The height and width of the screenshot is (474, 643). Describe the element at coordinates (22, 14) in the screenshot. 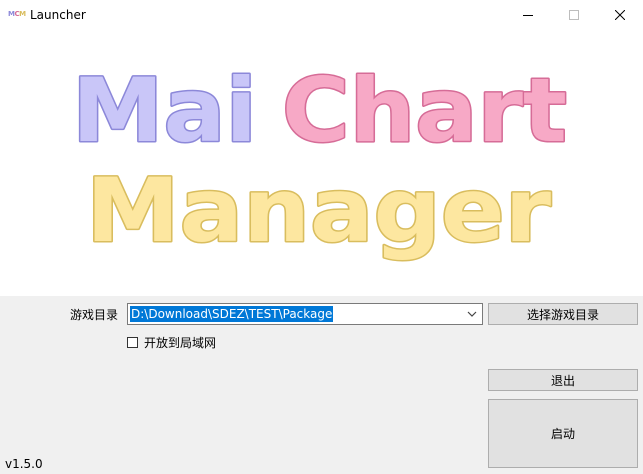

I see `app-logo-letter-3: M` at that location.